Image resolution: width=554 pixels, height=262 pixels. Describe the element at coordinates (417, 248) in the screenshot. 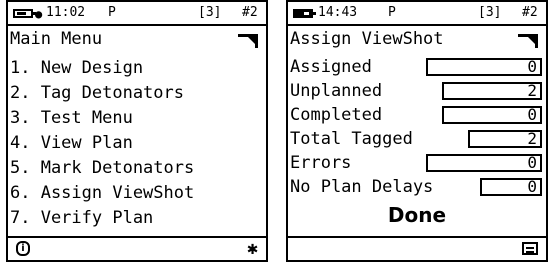

I see `bottom-bar` at that location.